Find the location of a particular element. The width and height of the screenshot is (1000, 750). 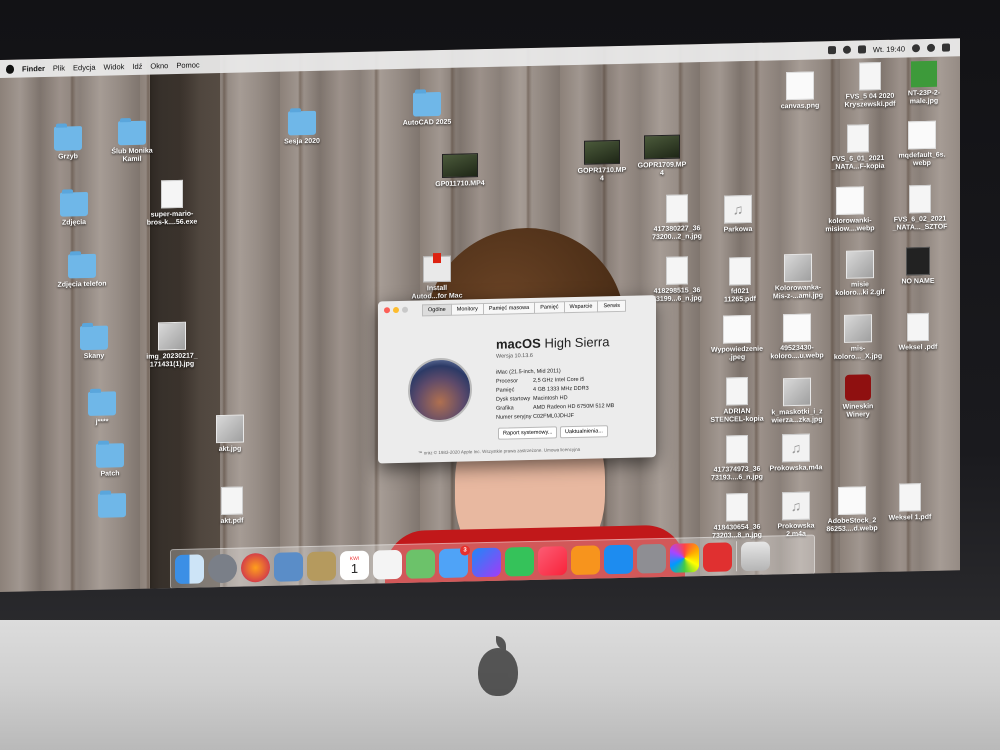

tab-wsparcie: Wsparcie is located at coordinates (581, 307).